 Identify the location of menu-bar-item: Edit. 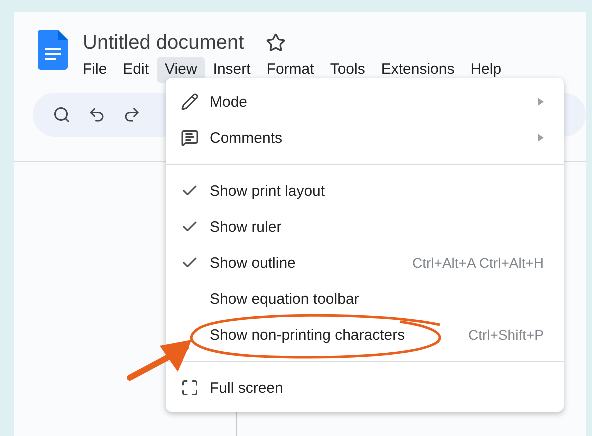
(136, 70).